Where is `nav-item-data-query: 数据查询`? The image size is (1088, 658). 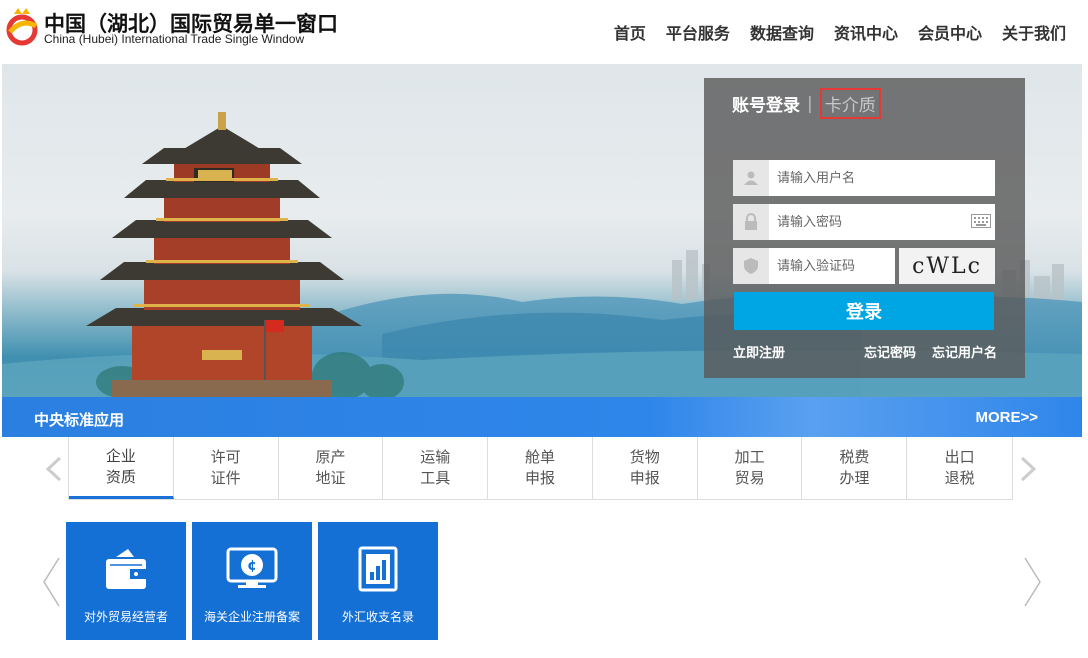 nav-item-data-query: 数据查询 is located at coordinates (782, 32).